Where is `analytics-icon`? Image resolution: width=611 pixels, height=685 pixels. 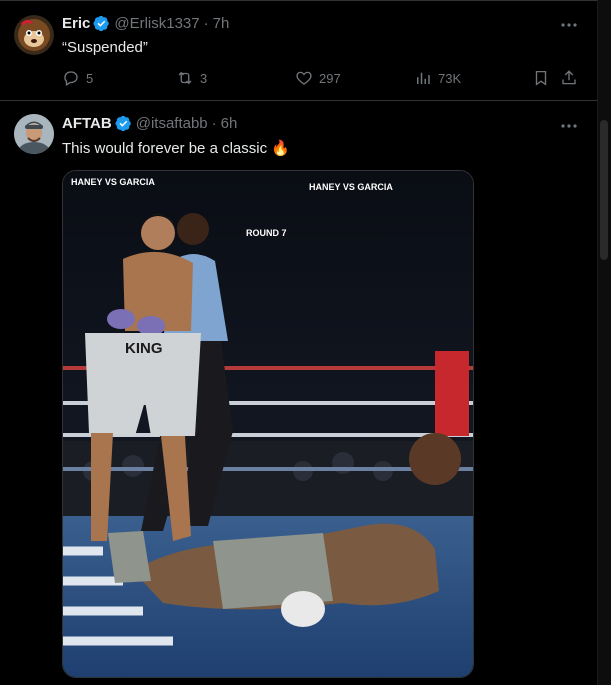
analytics-icon is located at coordinates (423, 78).